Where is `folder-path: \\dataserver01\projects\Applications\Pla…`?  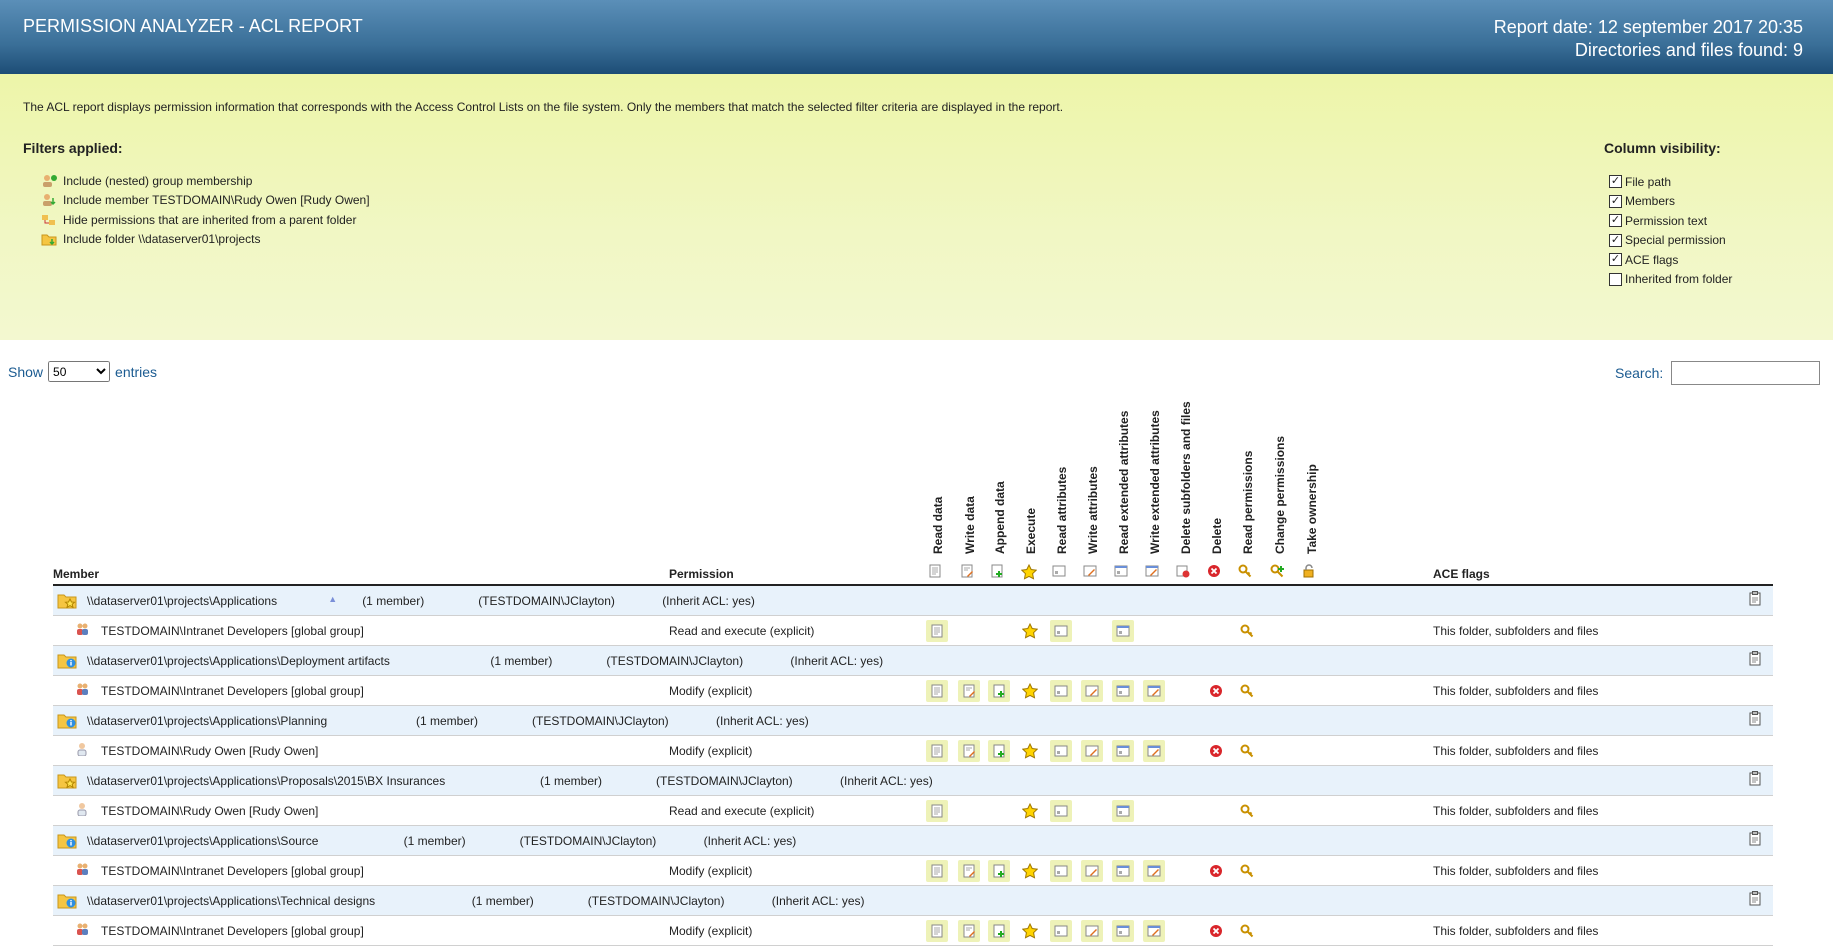
folder-path: \\dataserver01\projects\Applications\Pla… is located at coordinates (207, 721).